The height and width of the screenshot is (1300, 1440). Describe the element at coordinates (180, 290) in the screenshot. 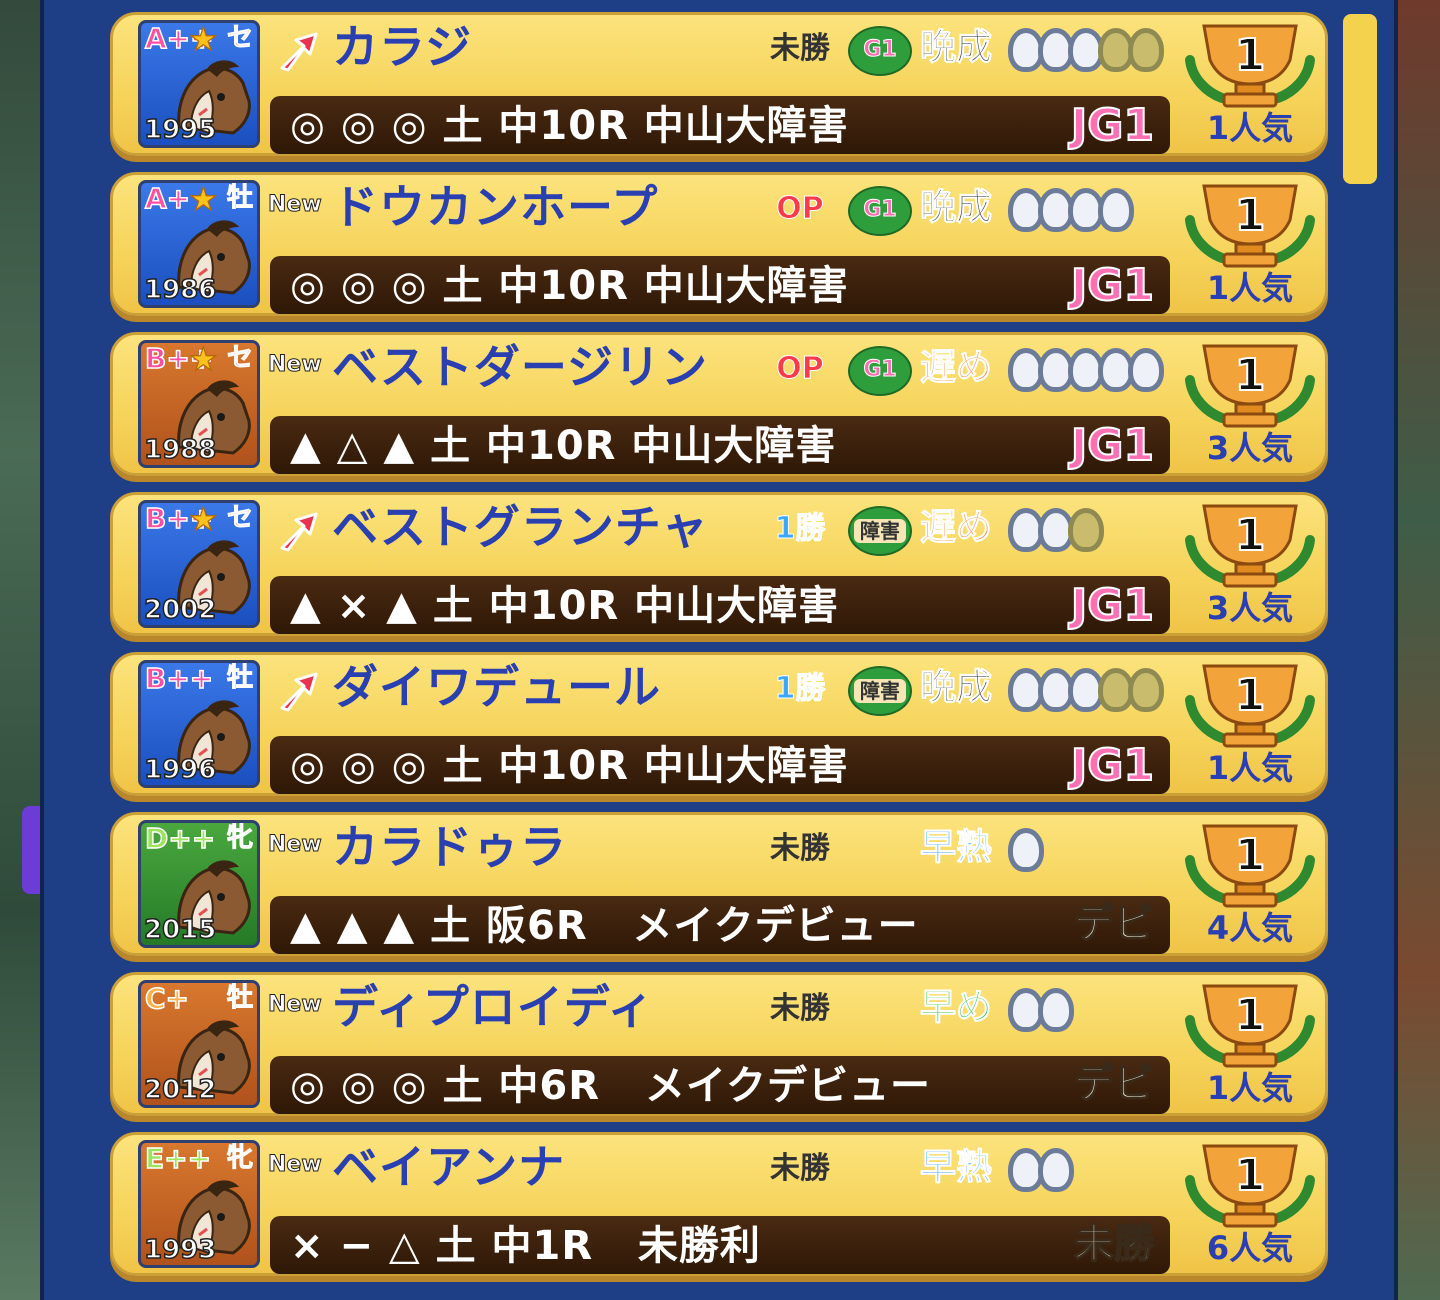

I see `birth-year: 1986` at that location.